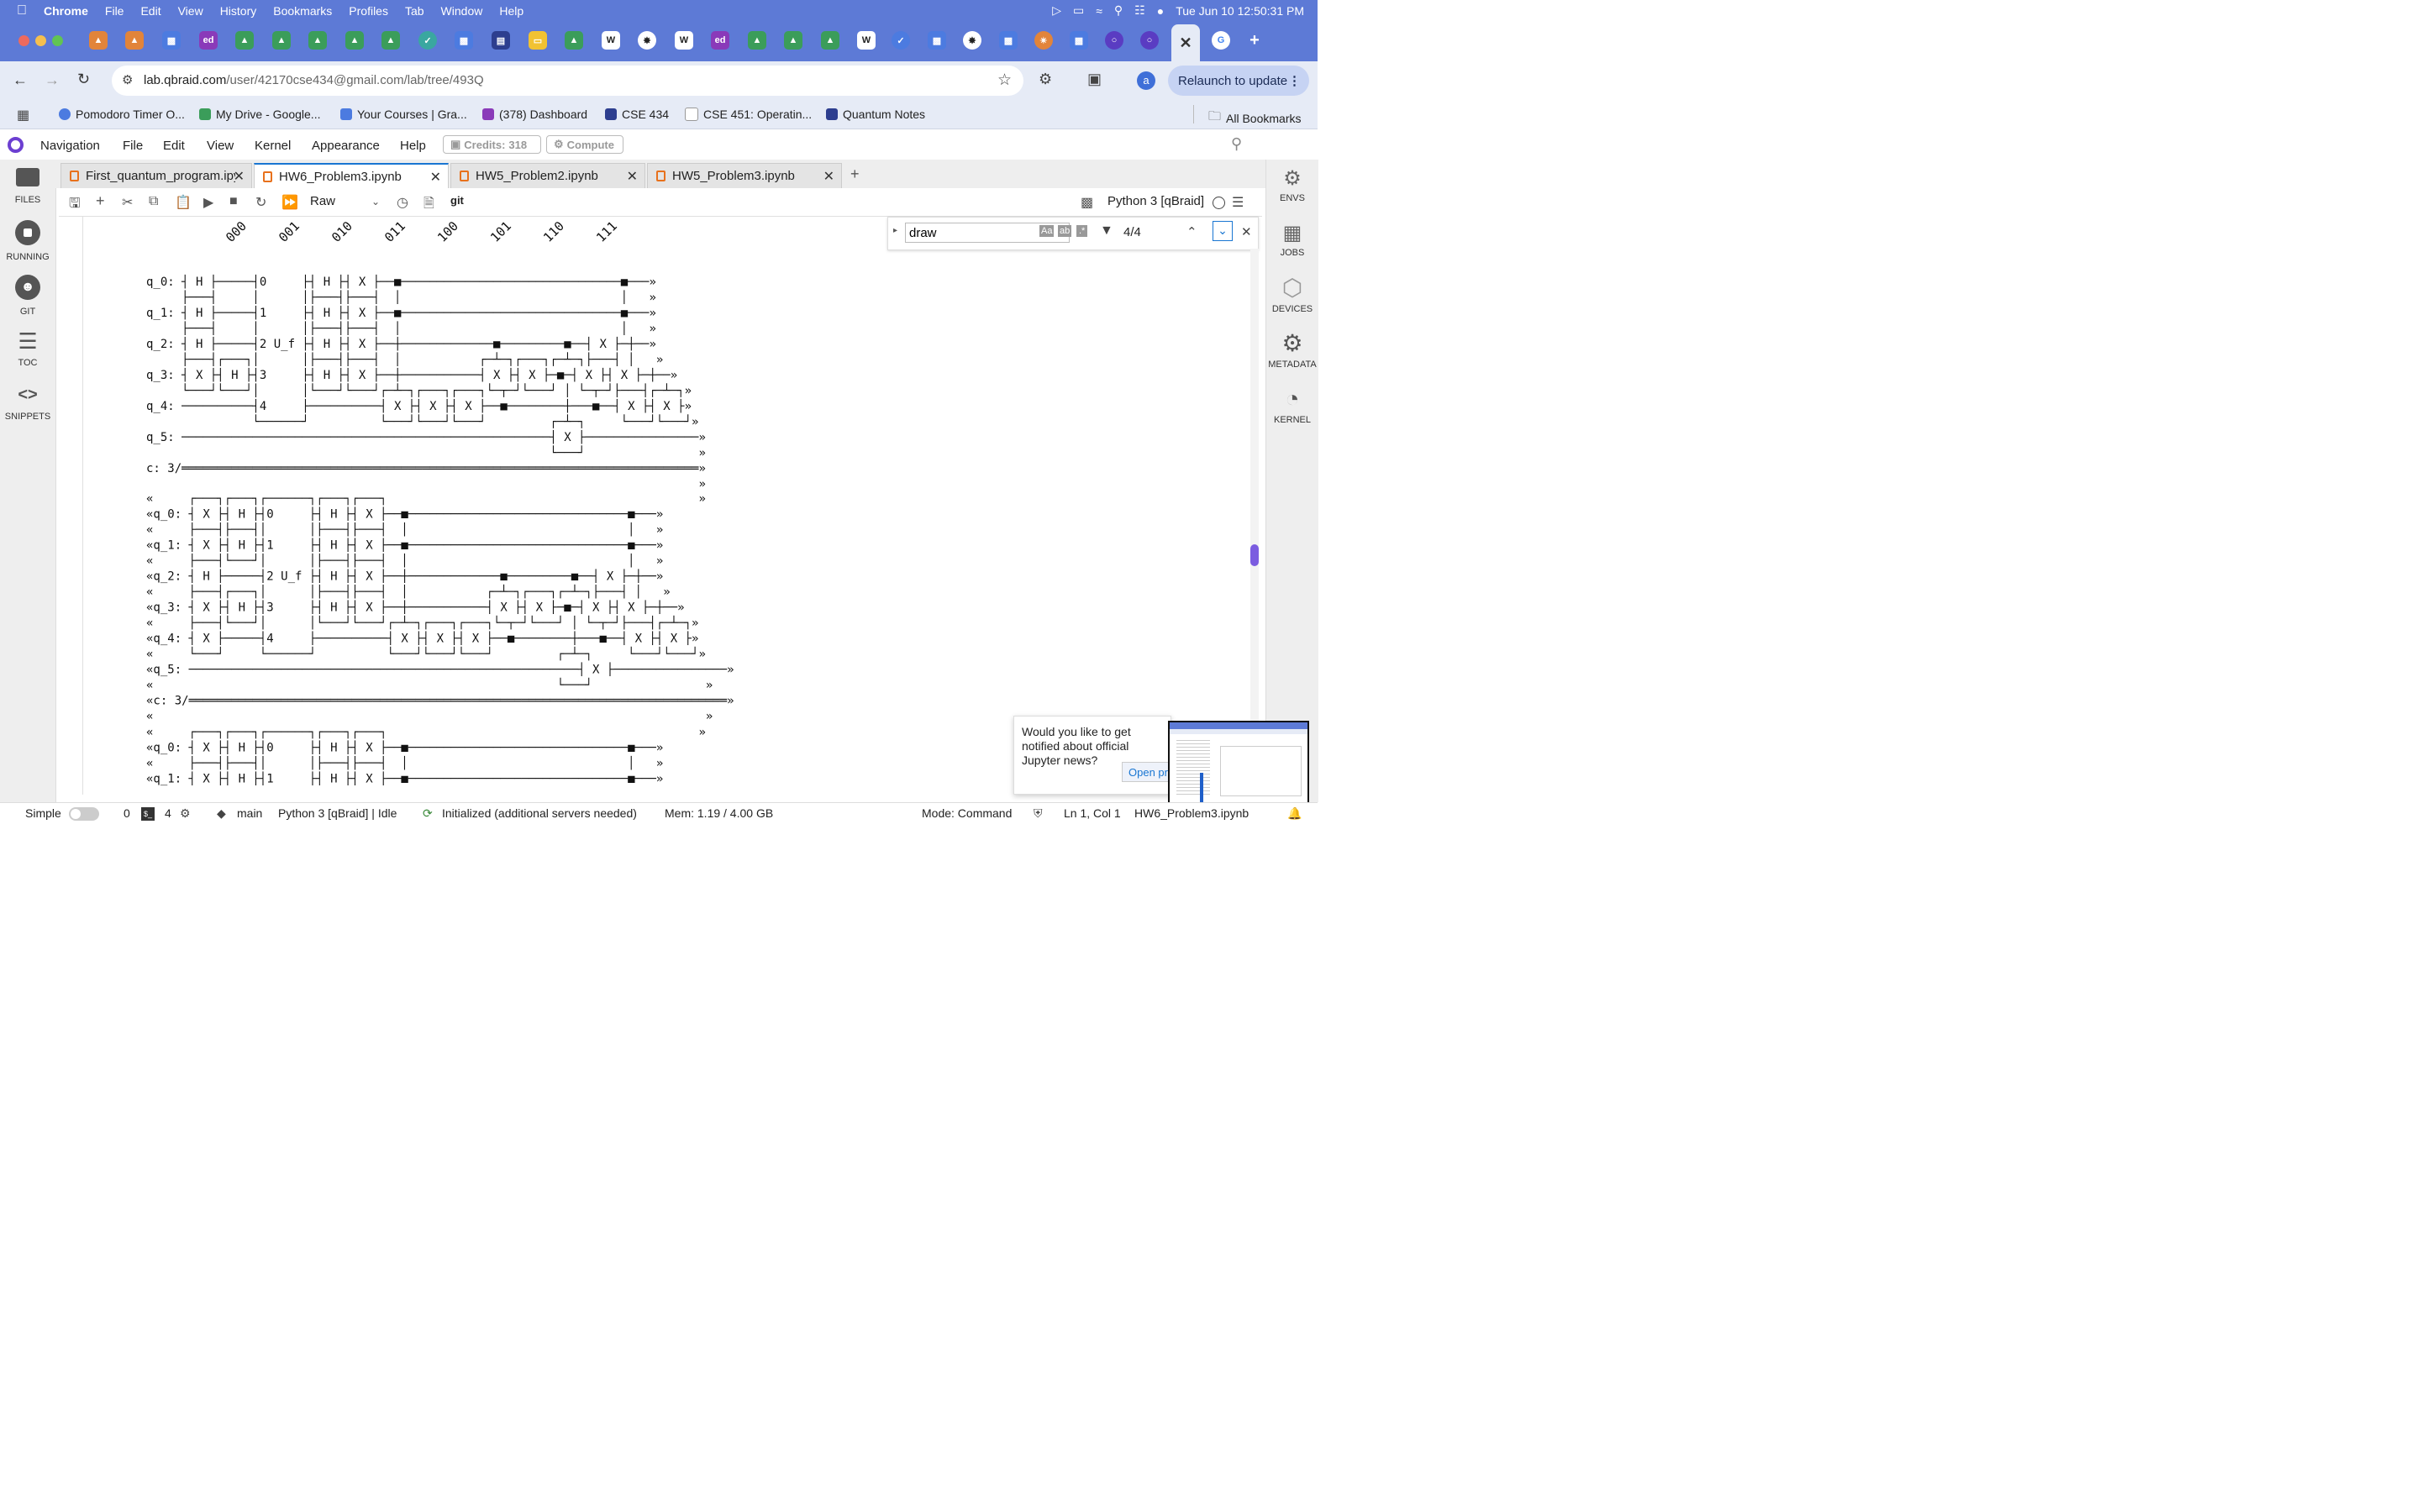 This screenshot has width=2420, height=1512. What do you see at coordinates (375, 201) in the screenshot?
I see `chevron-down-icon: ⌄` at bounding box center [375, 201].